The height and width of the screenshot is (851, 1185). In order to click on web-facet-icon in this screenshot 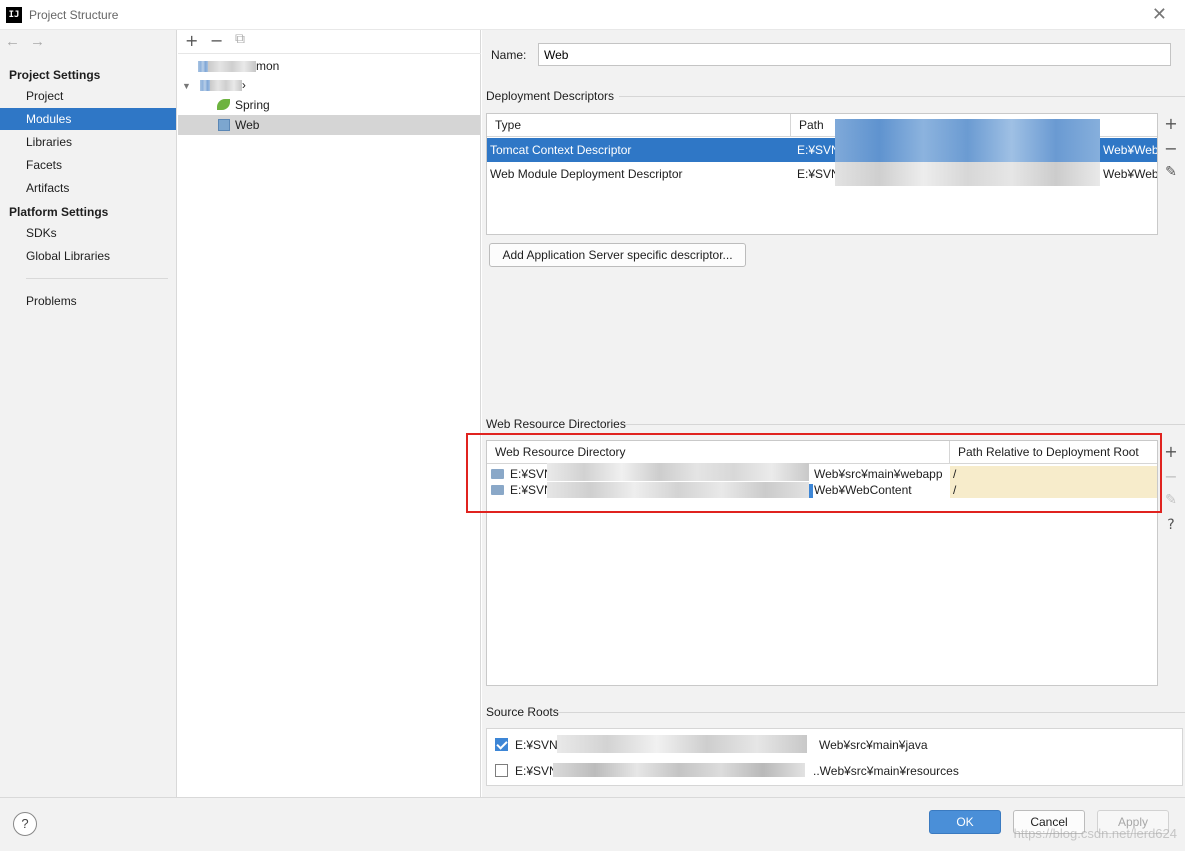, I will do `click(224, 125)`.